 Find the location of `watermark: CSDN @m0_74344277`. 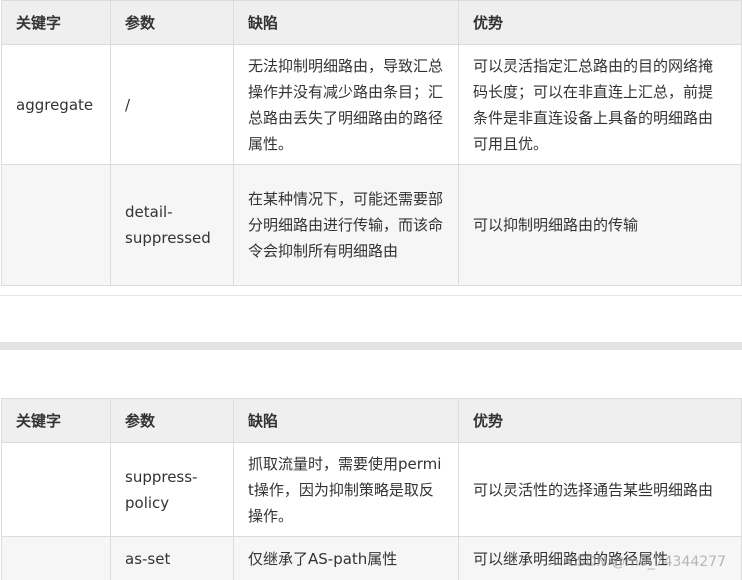

watermark: CSDN @m0_74344277 is located at coordinates (646, 562).